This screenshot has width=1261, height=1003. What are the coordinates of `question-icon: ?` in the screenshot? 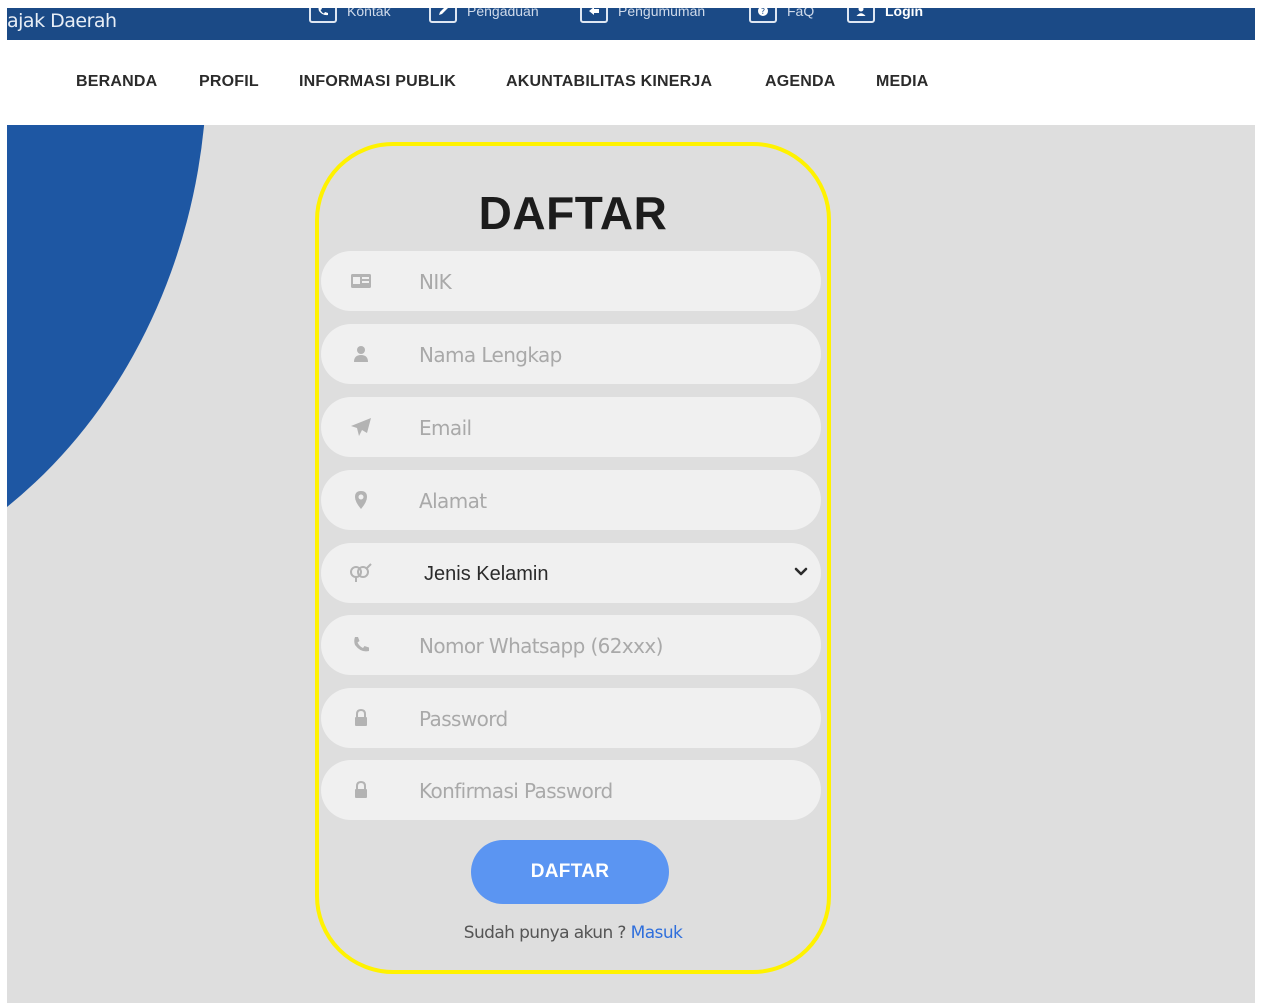 It's located at (763, 15).